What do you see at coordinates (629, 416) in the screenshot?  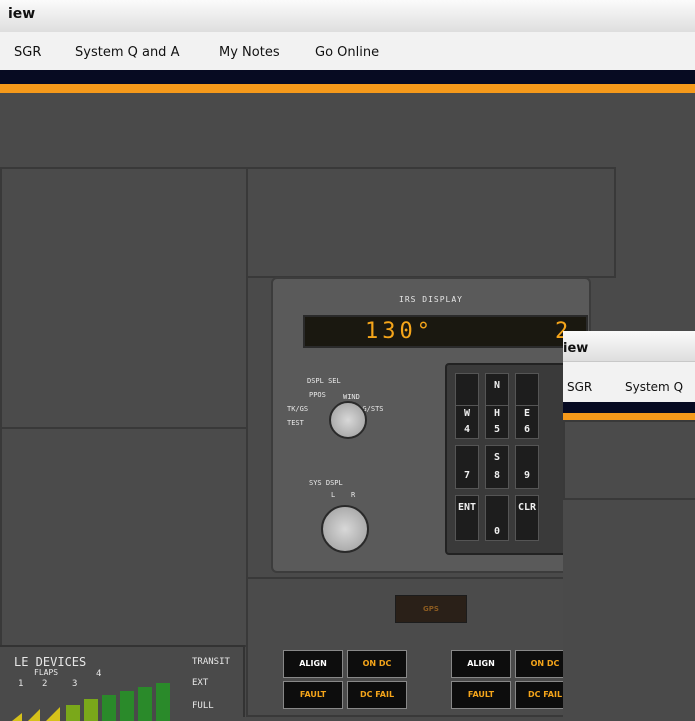 I see `overlay-accent-stripe` at bounding box center [629, 416].